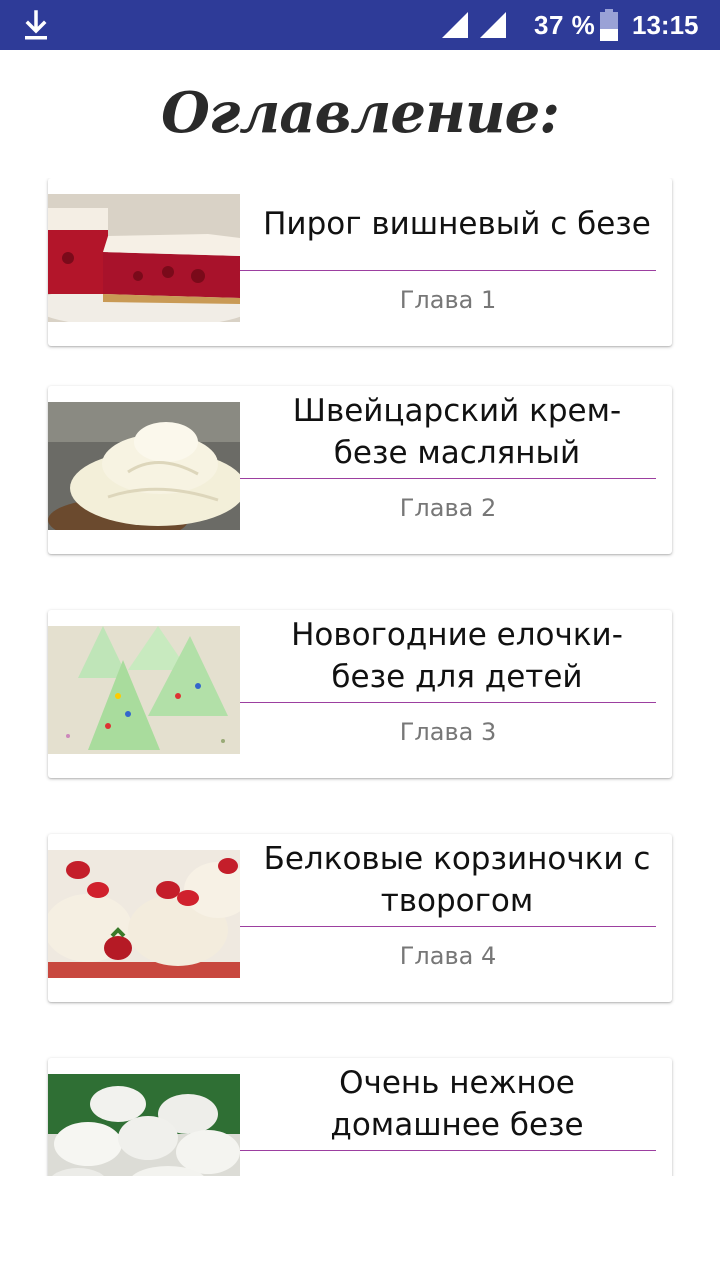 The height and width of the screenshot is (1280, 720). I want to click on cream-cupcake-picture, so click(144, 466).